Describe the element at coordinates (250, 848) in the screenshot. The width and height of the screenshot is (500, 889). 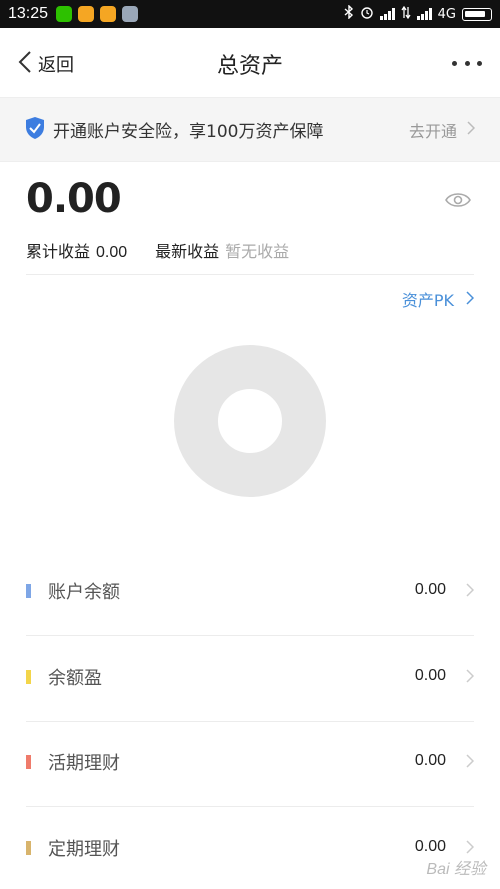
I see `asset-item-fixed-finance: 定期理财 0.00` at that location.